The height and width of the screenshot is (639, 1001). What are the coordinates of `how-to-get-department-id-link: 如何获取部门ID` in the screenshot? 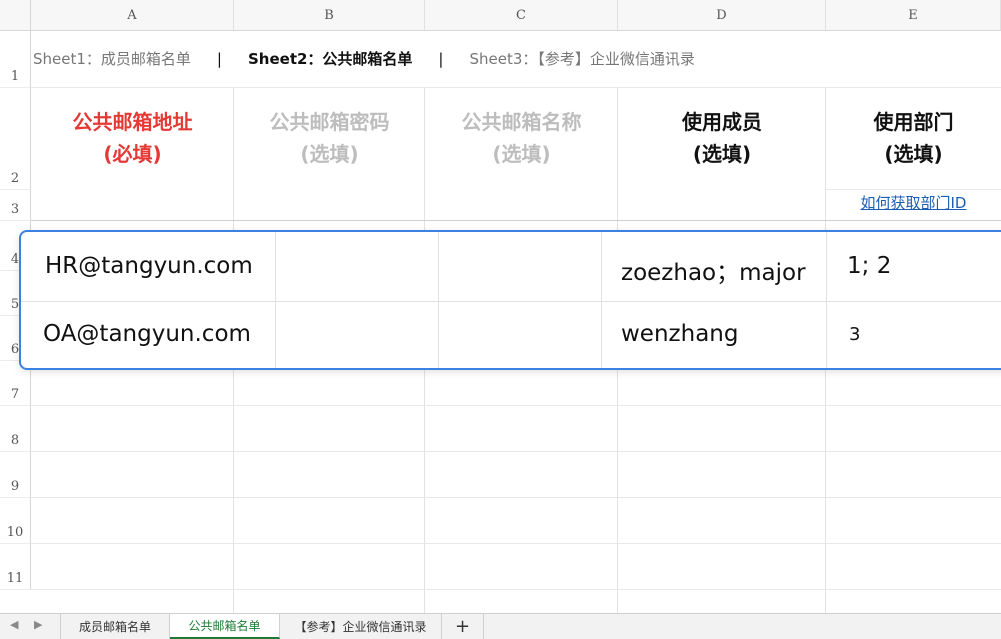 It's located at (913, 202).